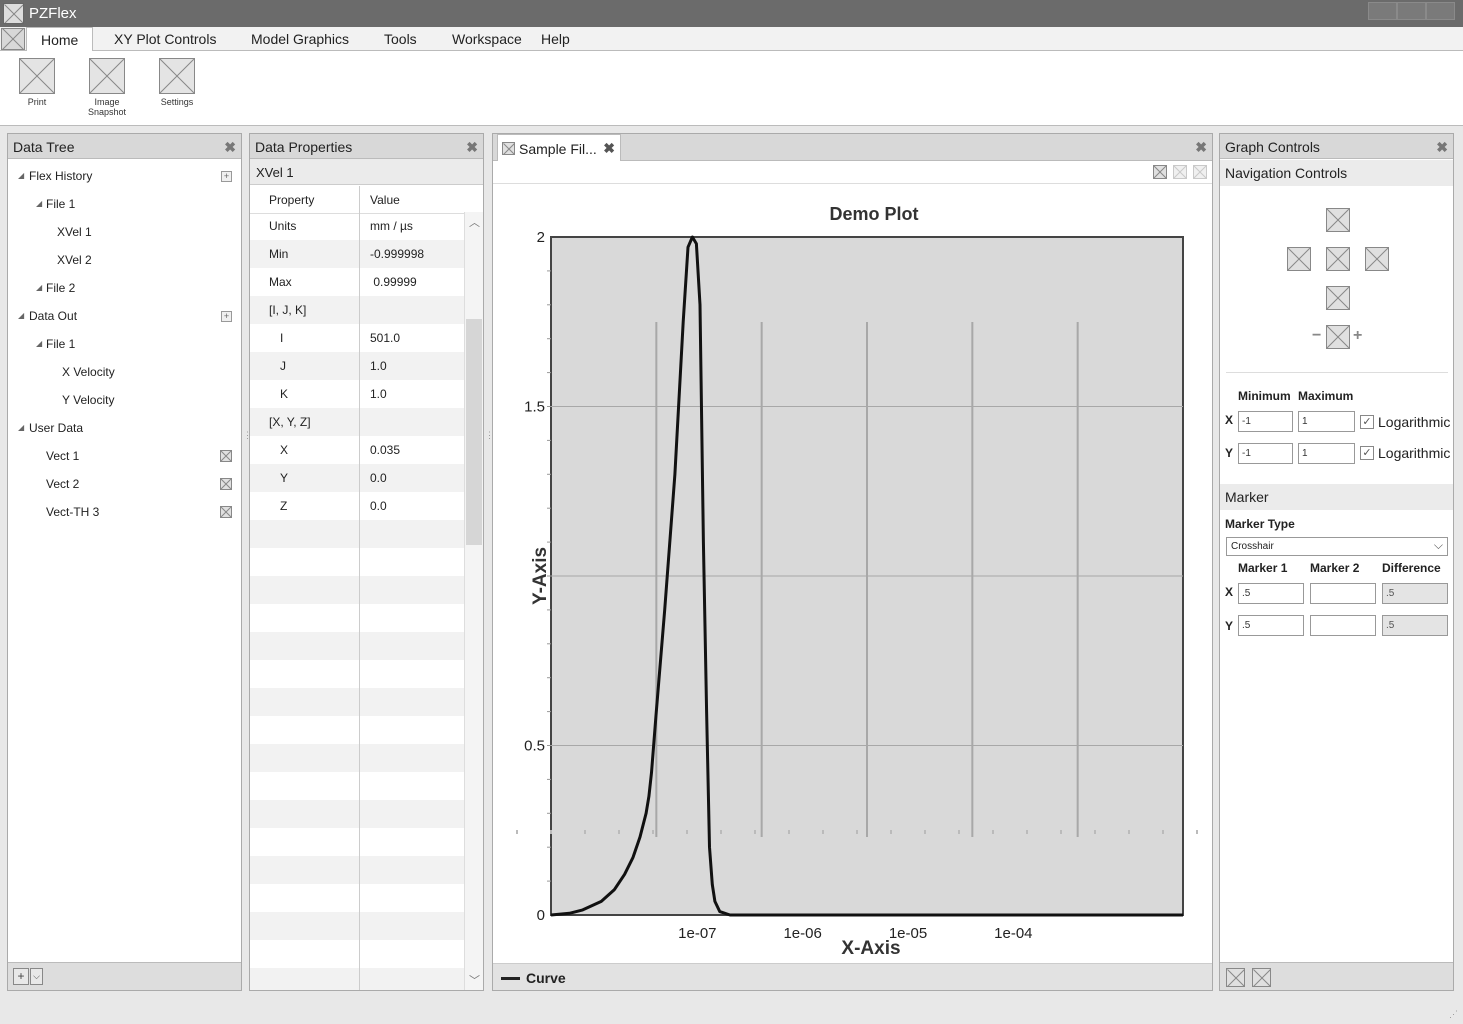 This screenshot has height=1024, width=1463. What do you see at coordinates (1299, 259) in the screenshot?
I see `pan-left-icon` at bounding box center [1299, 259].